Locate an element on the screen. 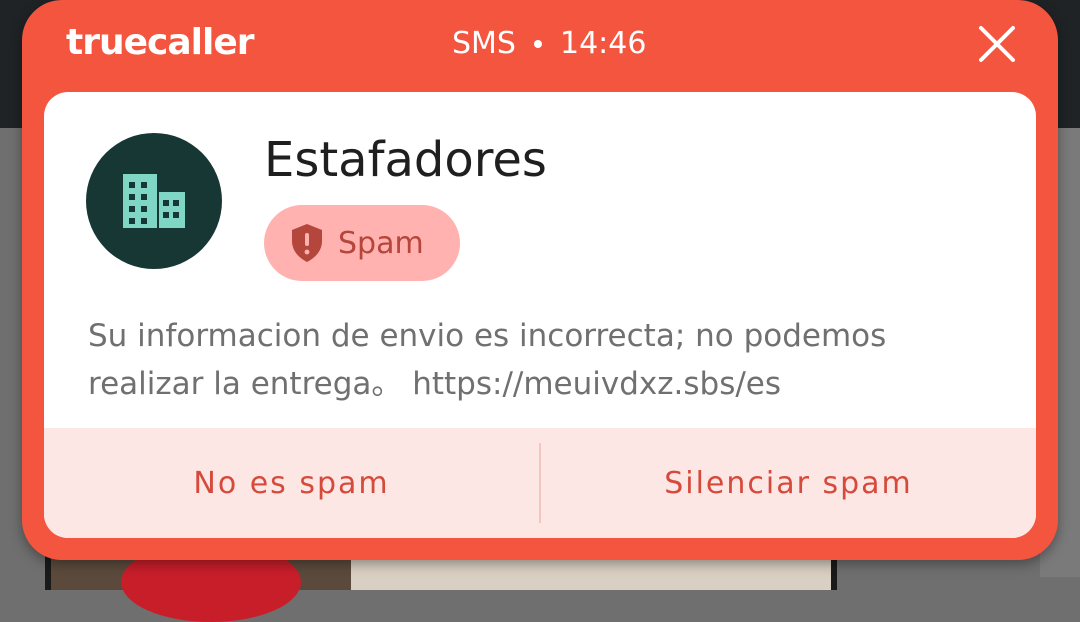 Image resolution: width=1080 pixels, height=622 pixels. spam-badge-label: Spam is located at coordinates (381, 243).